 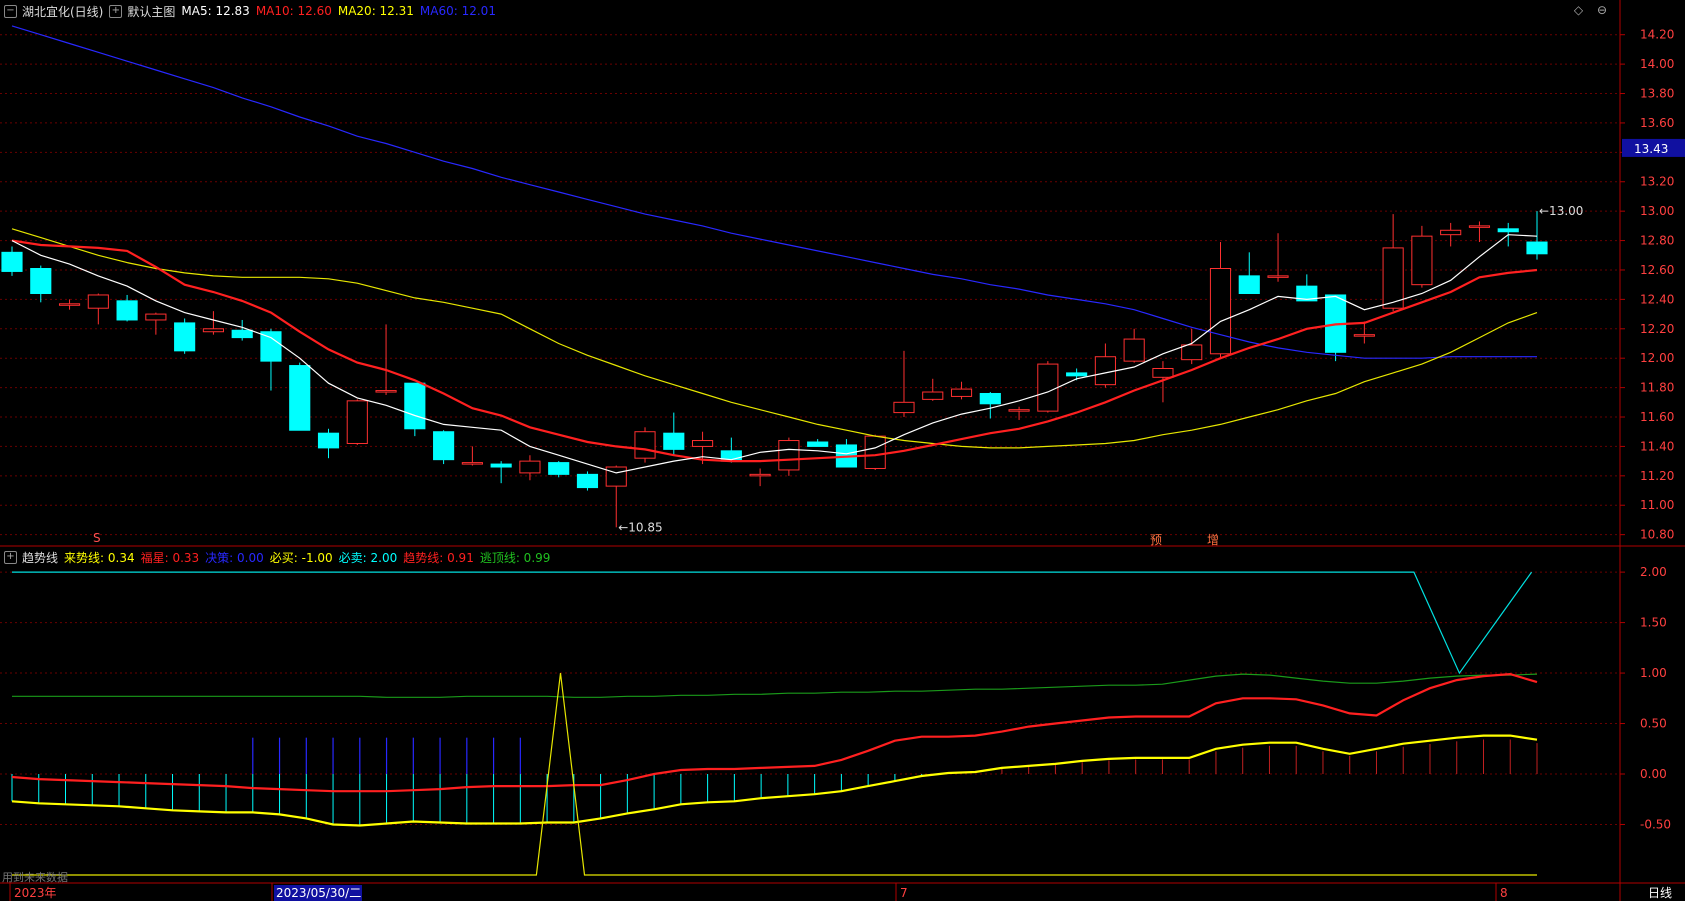 I want to click on price-tick-label: 12.60, so click(x=1657, y=270).